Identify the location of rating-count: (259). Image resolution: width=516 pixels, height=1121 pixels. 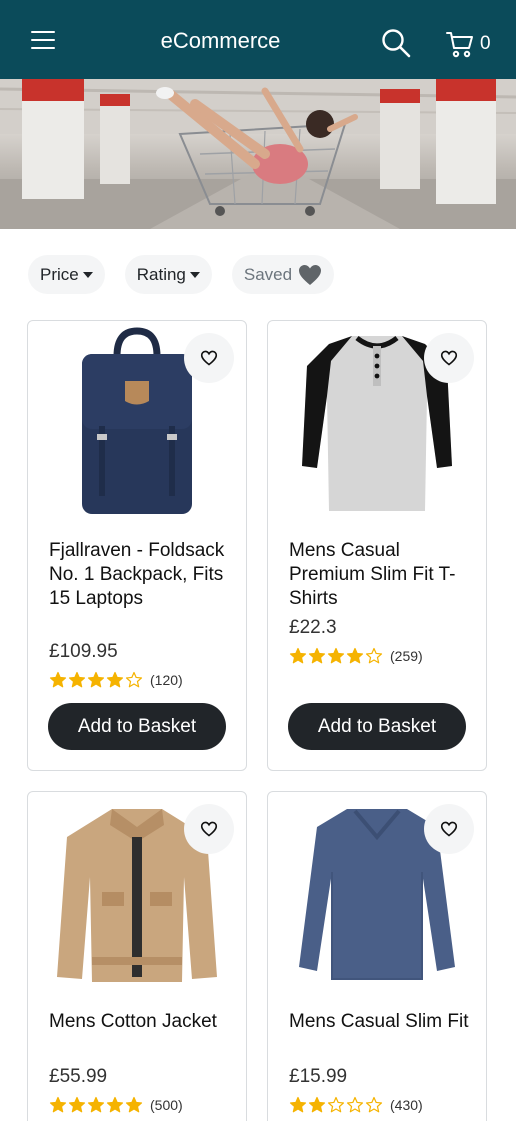
(406, 656).